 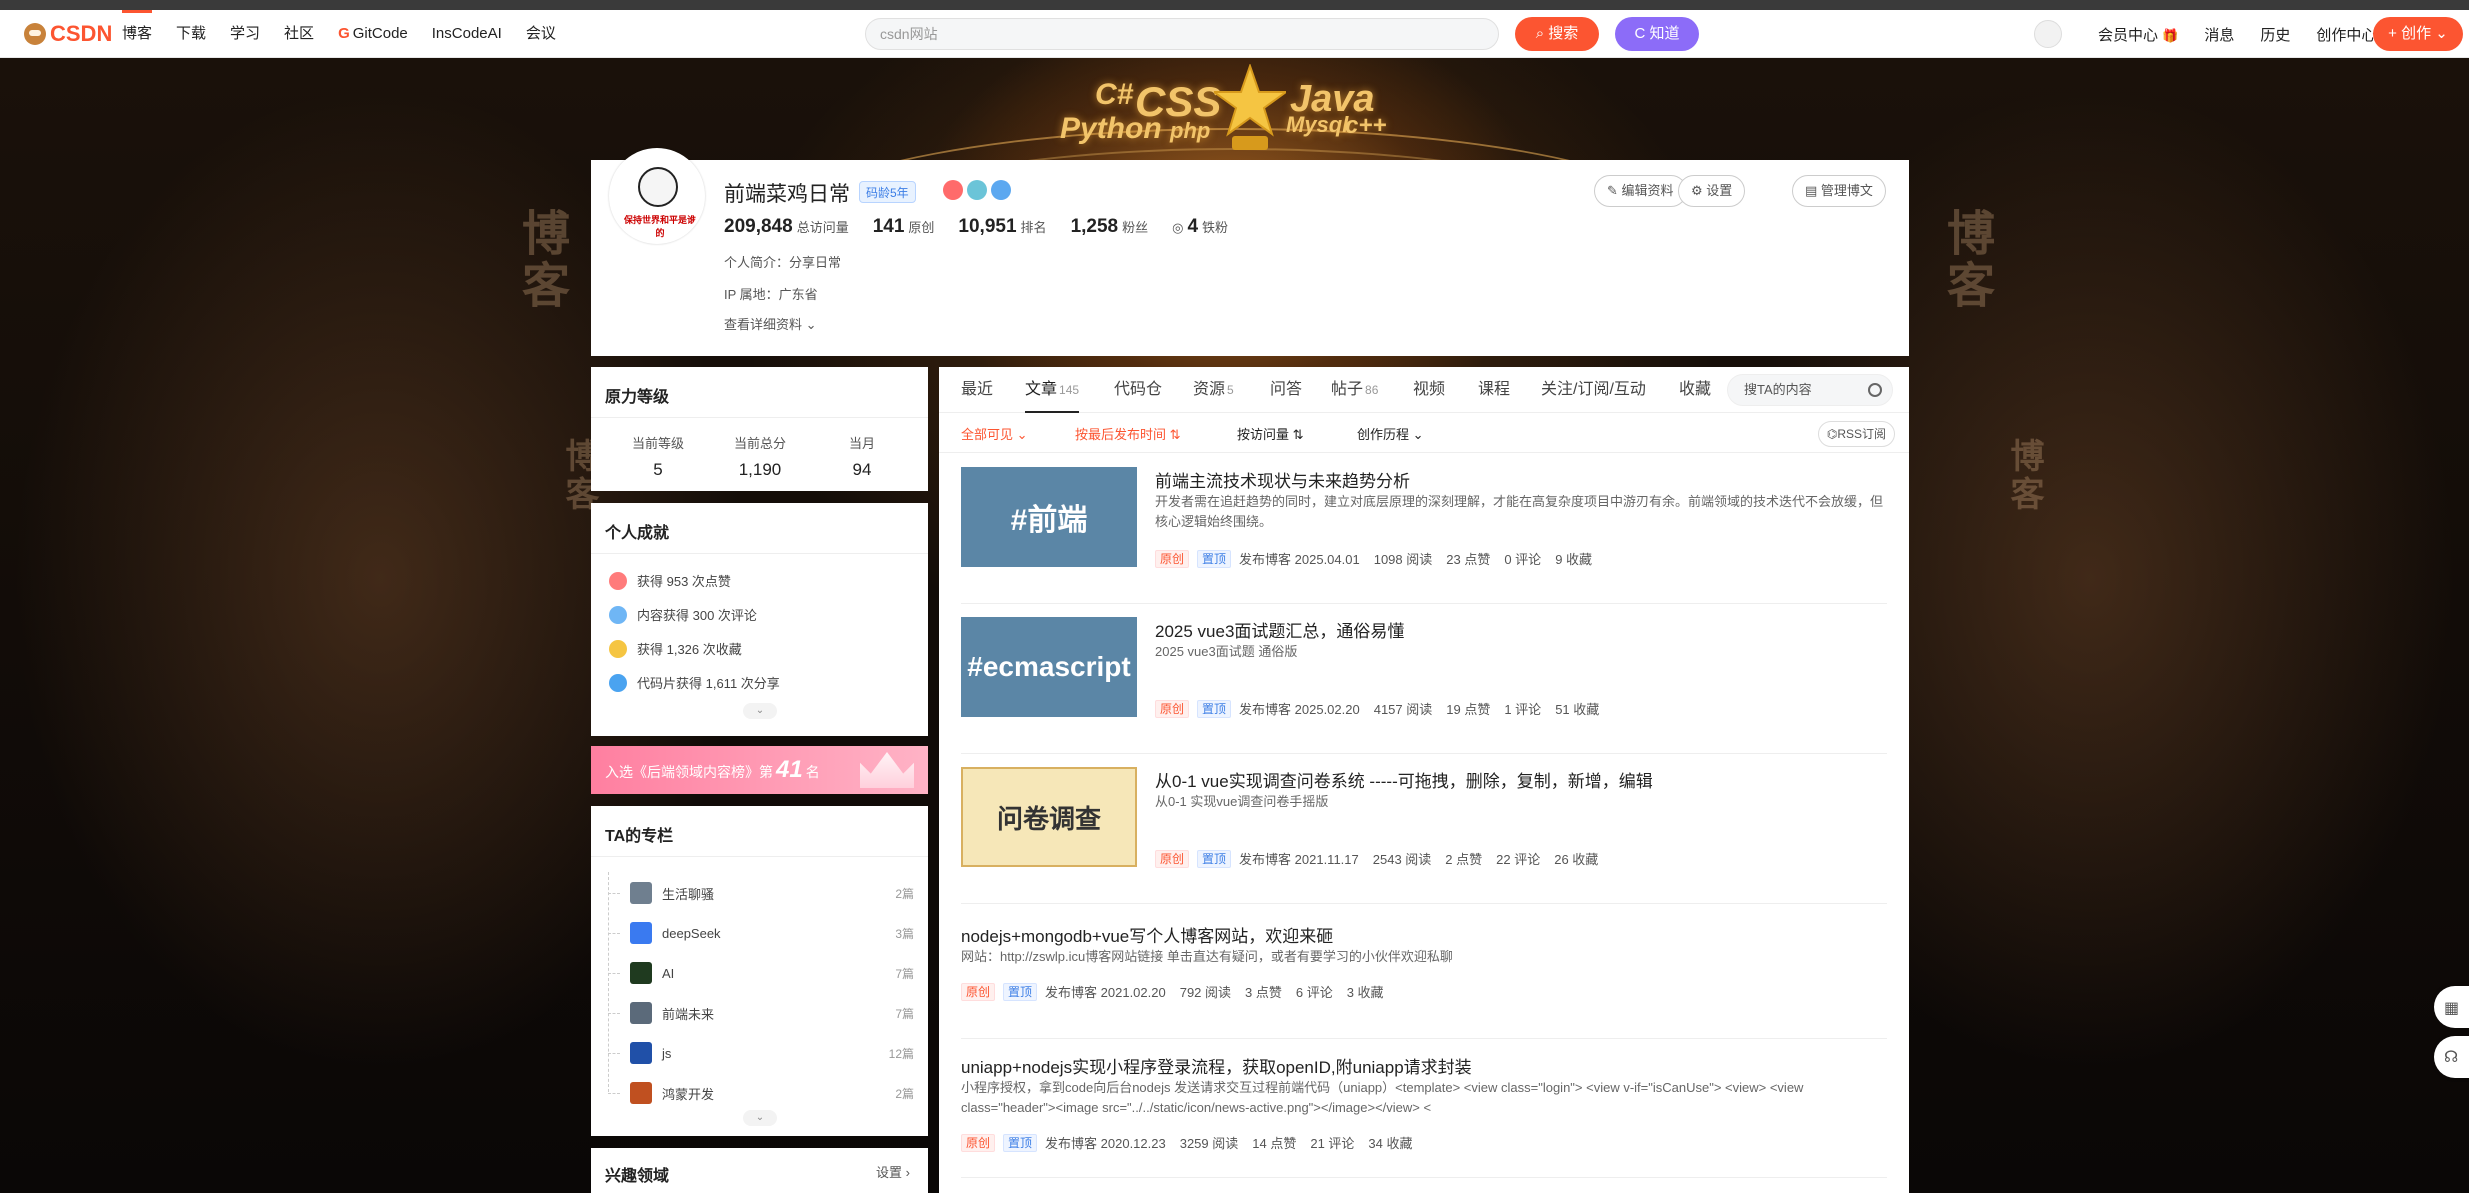 I want to click on tab-label: 视频, so click(x=1429, y=389).